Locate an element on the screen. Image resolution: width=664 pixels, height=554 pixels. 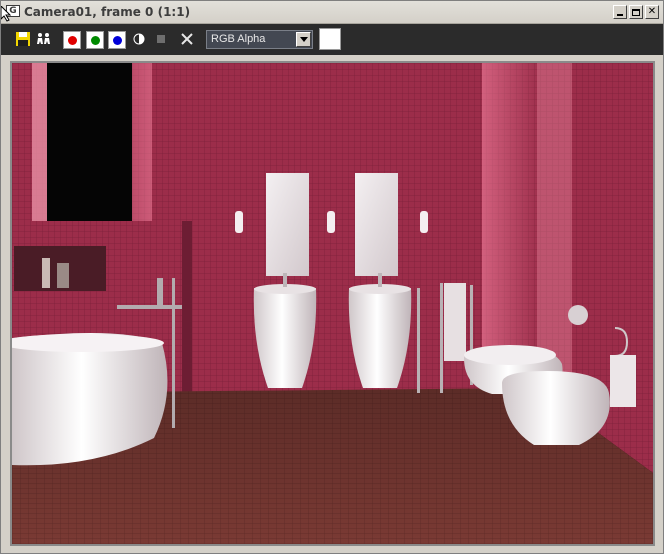
render-toolbar: RGB Alpha is located at coordinates (332, 39).